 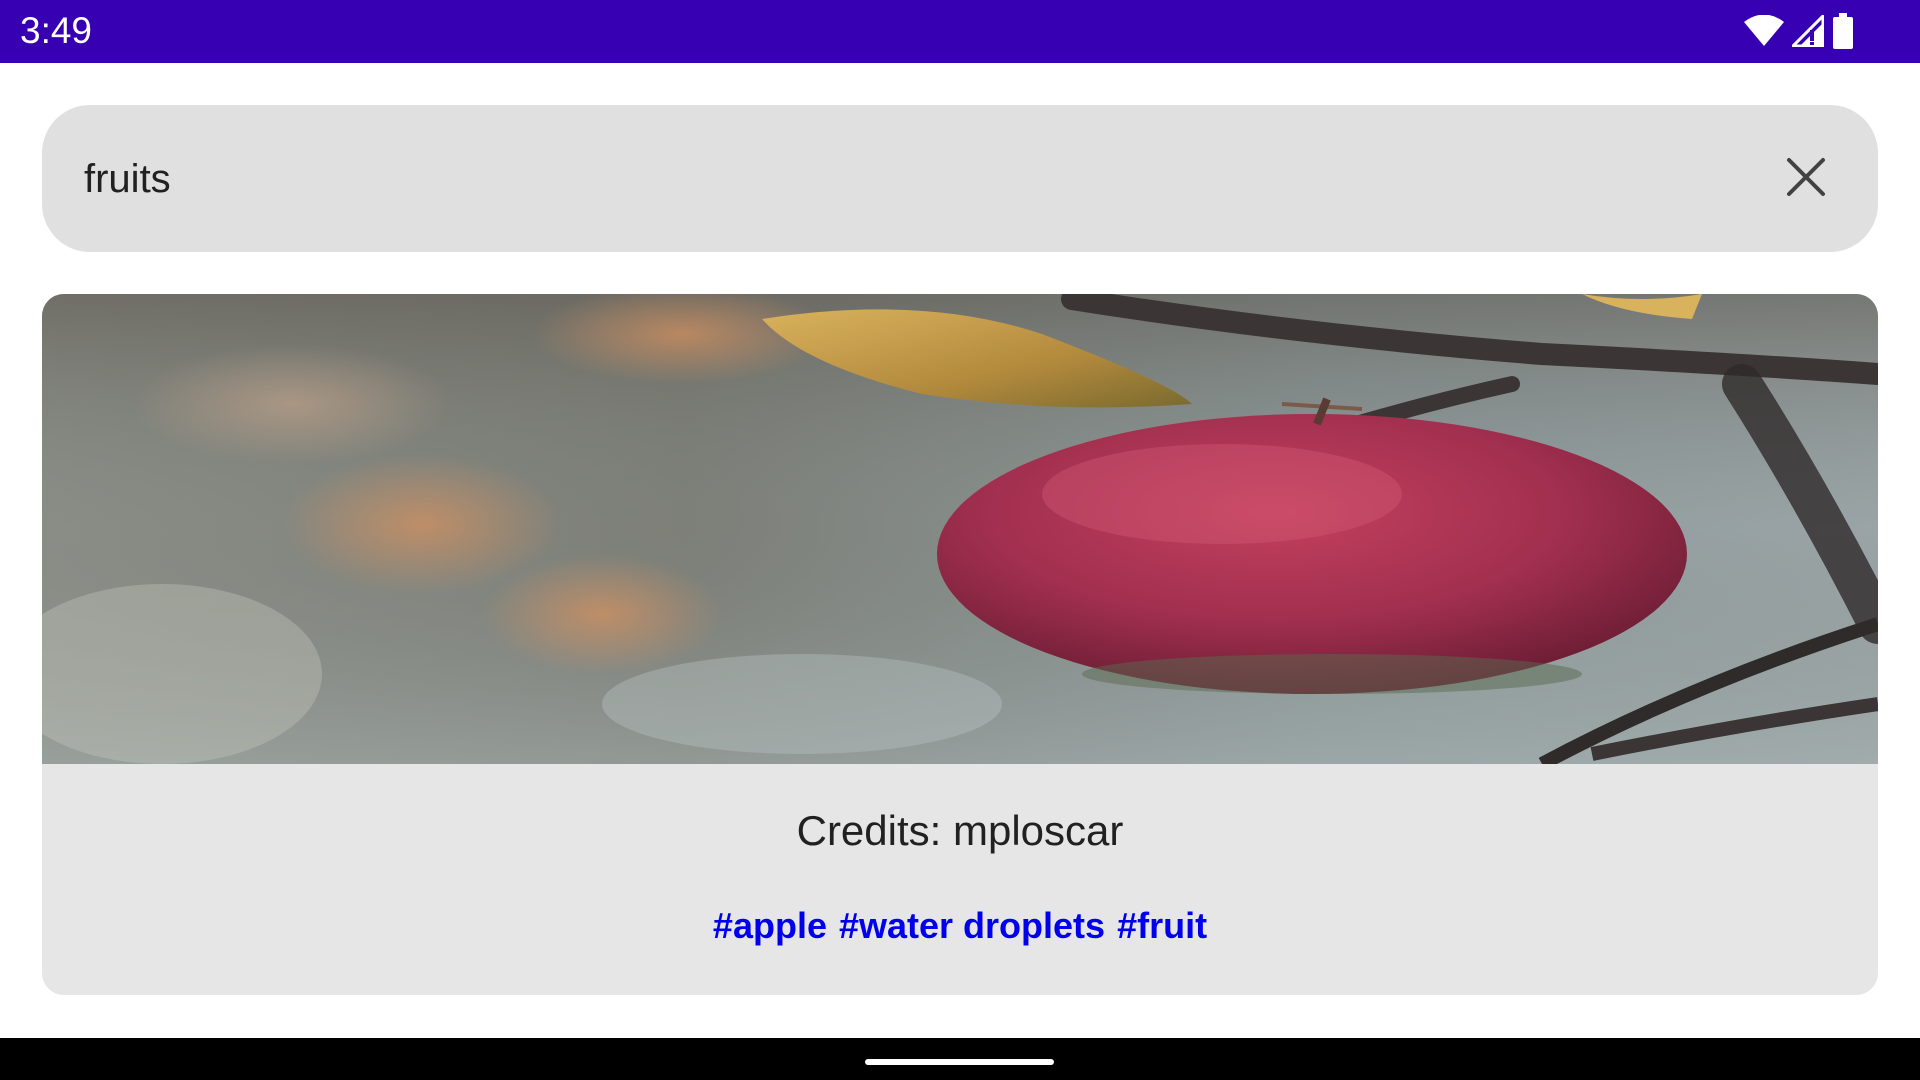 I want to click on search-bar, so click(x=960, y=178).